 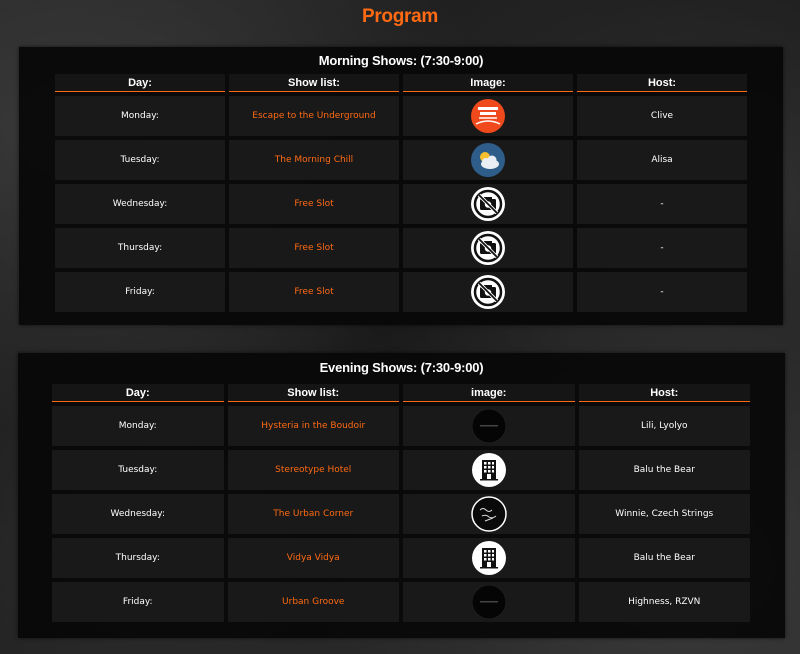 I want to click on host-cell: Highness, RZVN, so click(x=664, y=602).